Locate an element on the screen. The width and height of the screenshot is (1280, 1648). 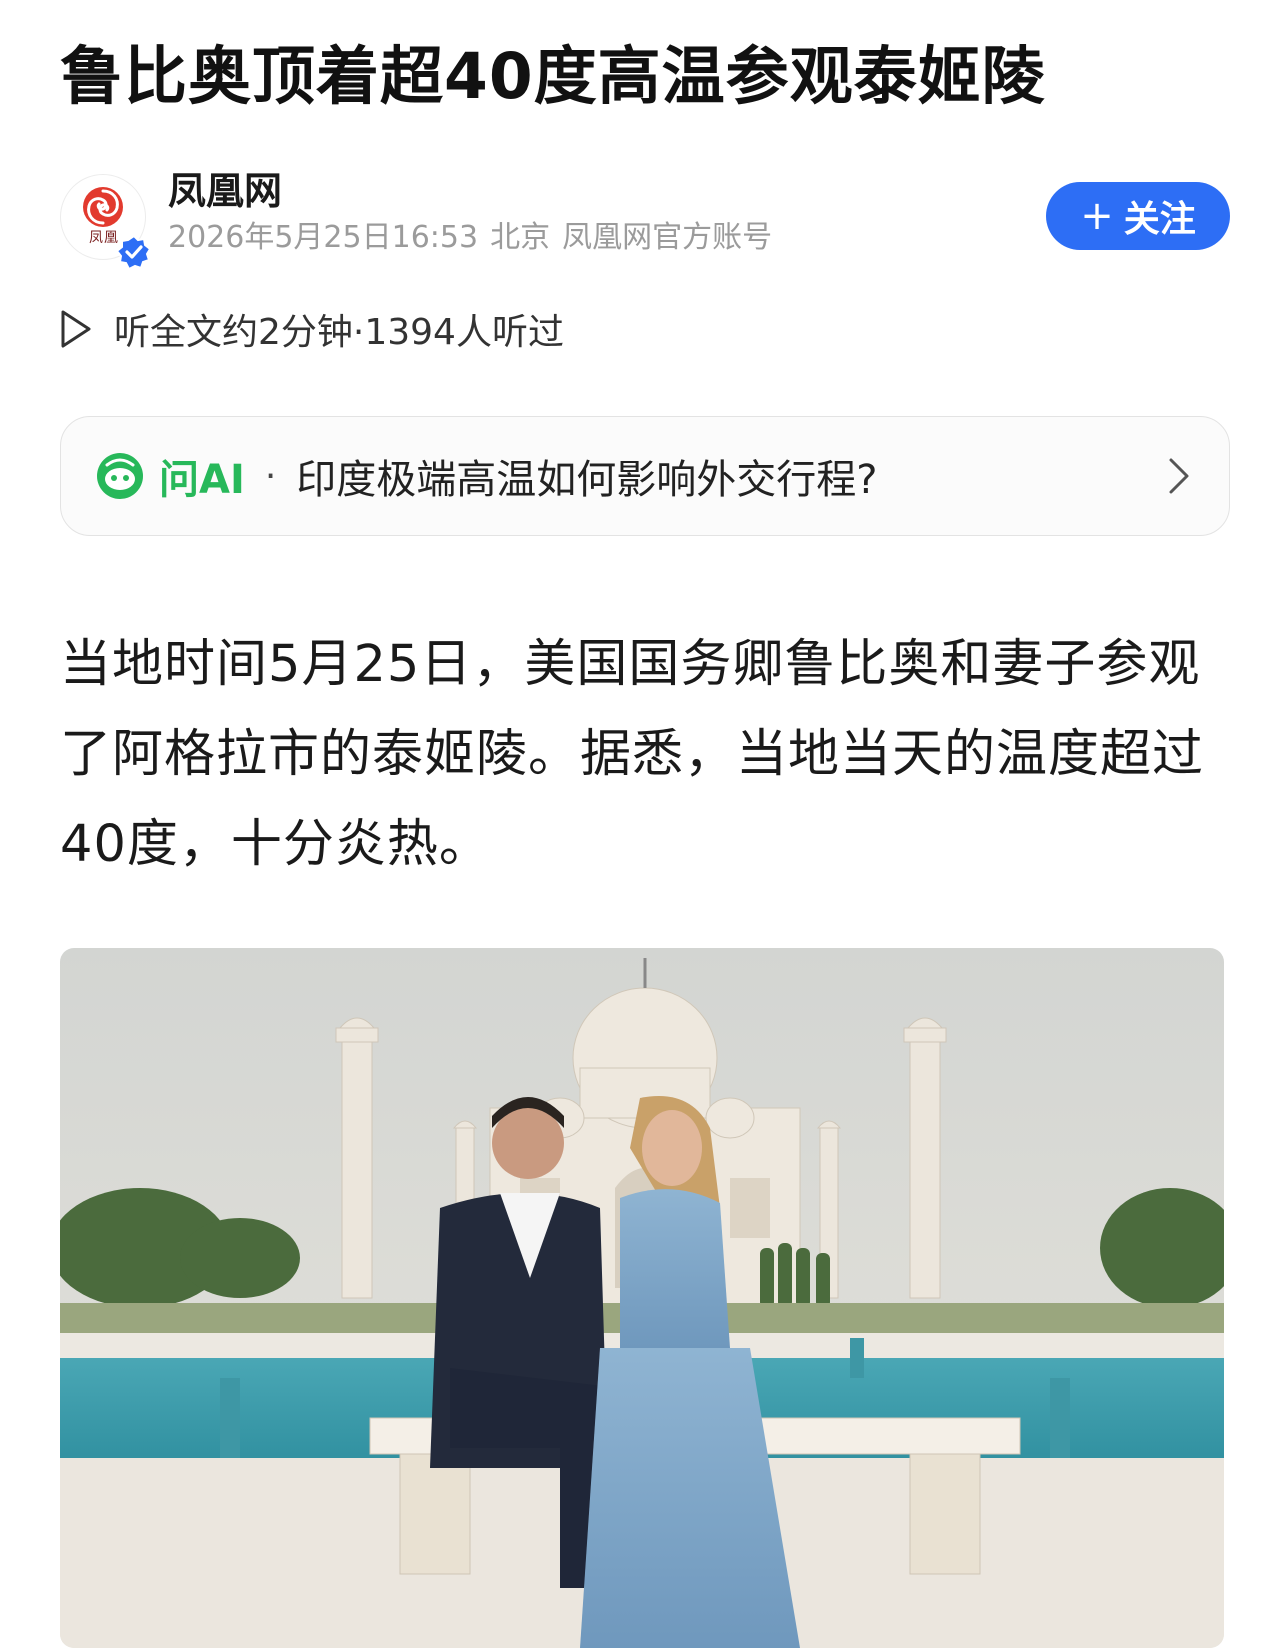
author-meta: 2026年5月25日16:53 北京 凤凰网官方账号 is located at coordinates (476, 238).